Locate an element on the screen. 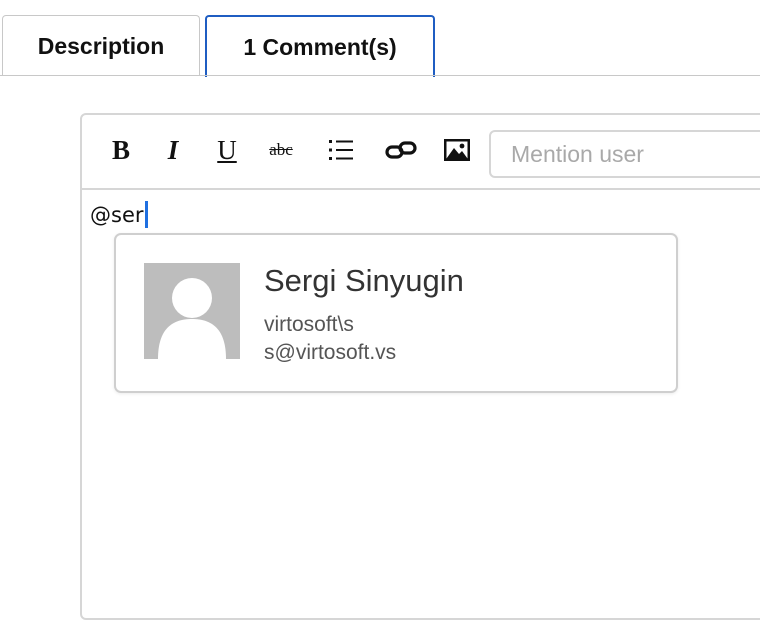 The height and width of the screenshot is (644, 760). bulleted-list-icon is located at coordinates (341, 150).